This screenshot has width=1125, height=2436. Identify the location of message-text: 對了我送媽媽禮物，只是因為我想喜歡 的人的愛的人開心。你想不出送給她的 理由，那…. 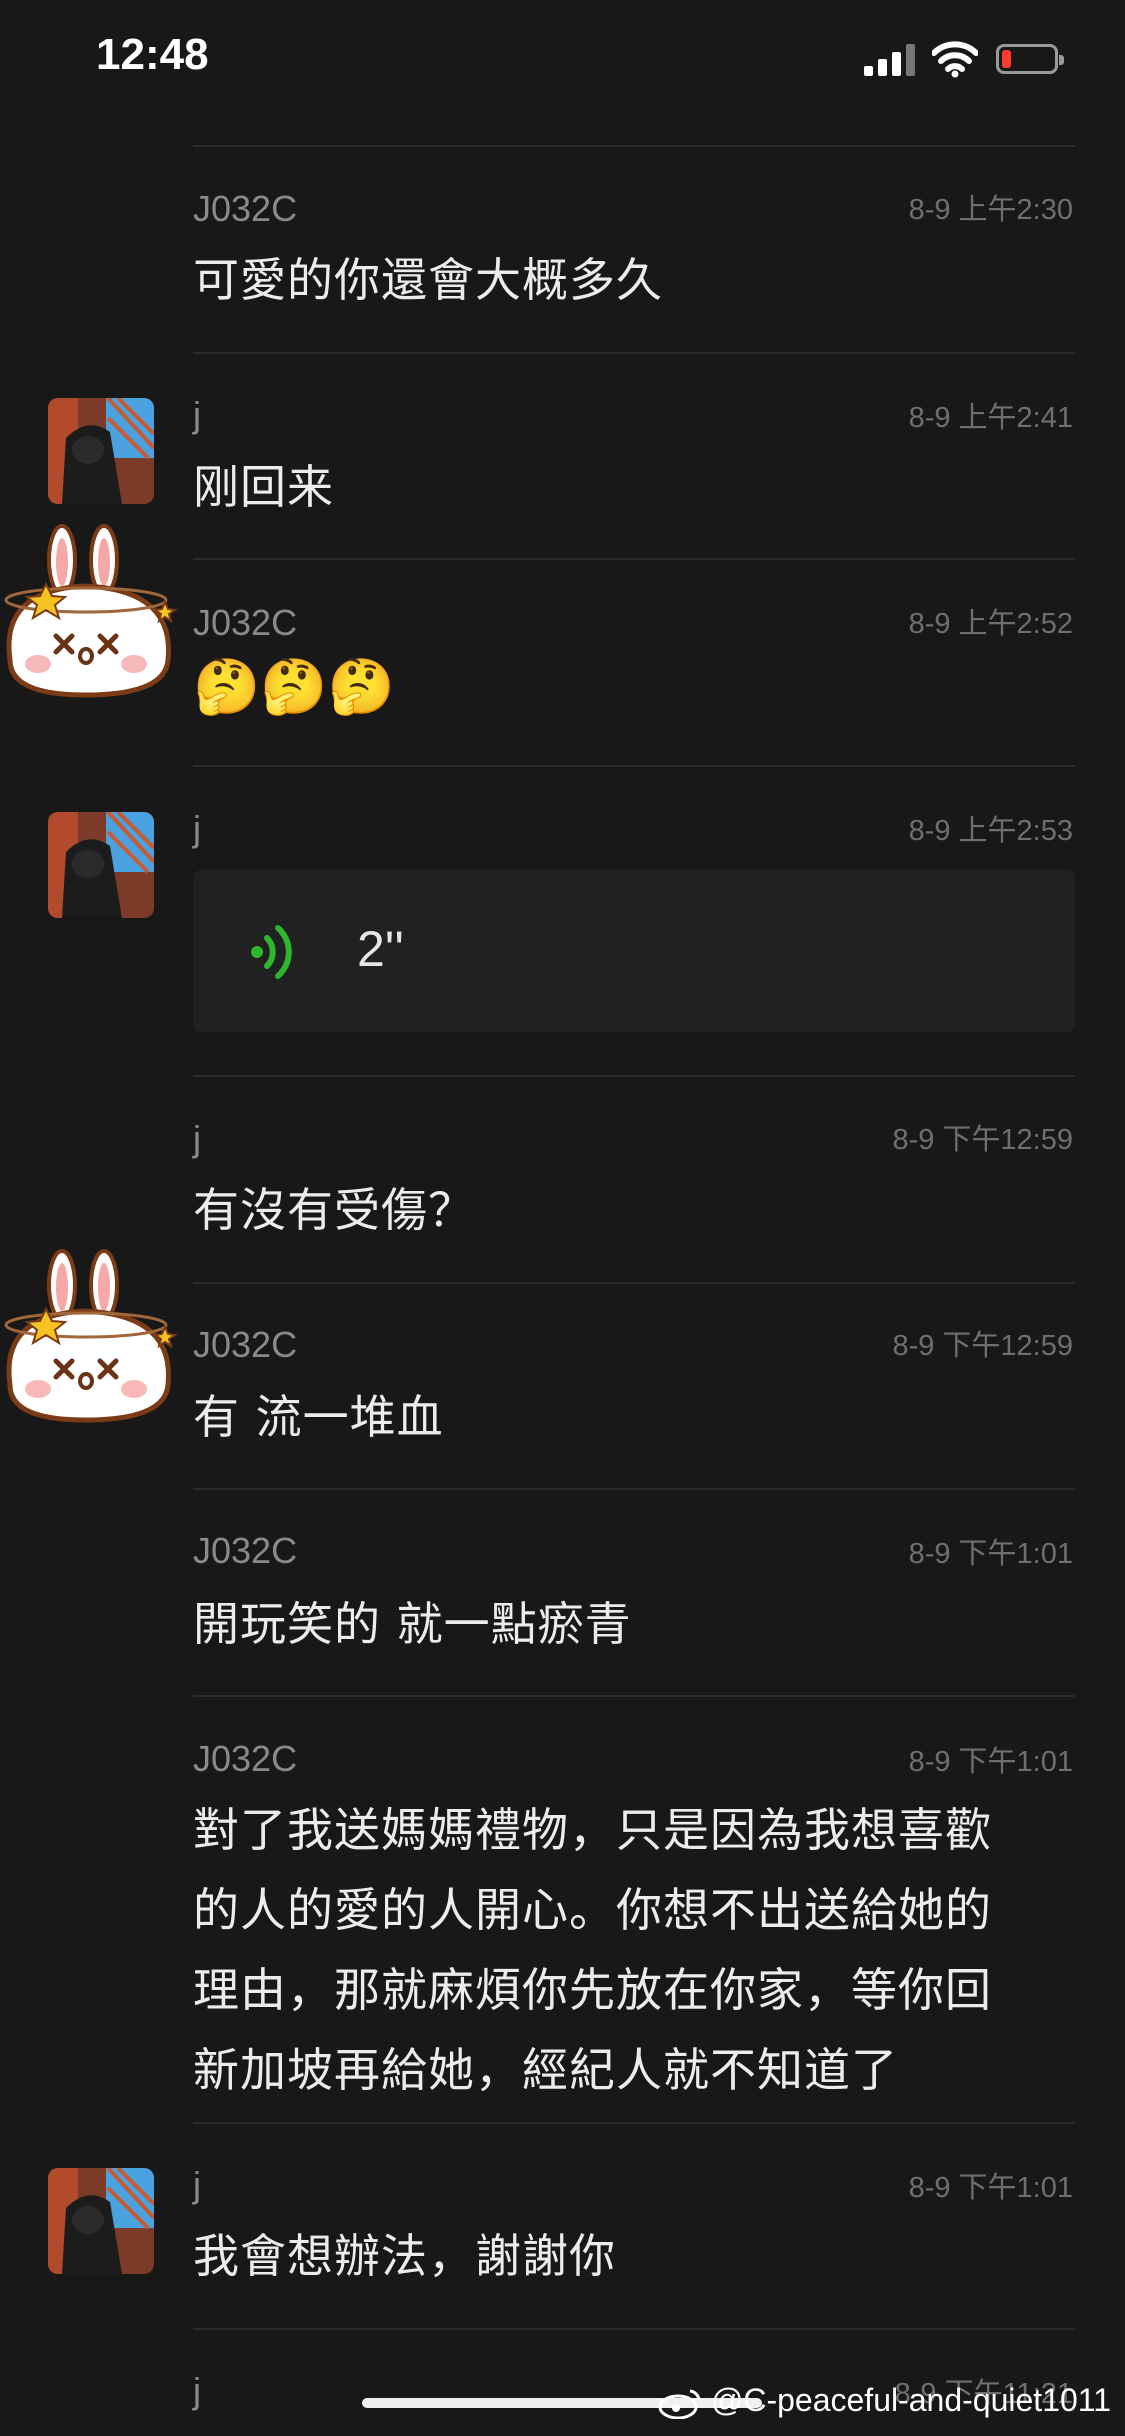
(633, 1950).